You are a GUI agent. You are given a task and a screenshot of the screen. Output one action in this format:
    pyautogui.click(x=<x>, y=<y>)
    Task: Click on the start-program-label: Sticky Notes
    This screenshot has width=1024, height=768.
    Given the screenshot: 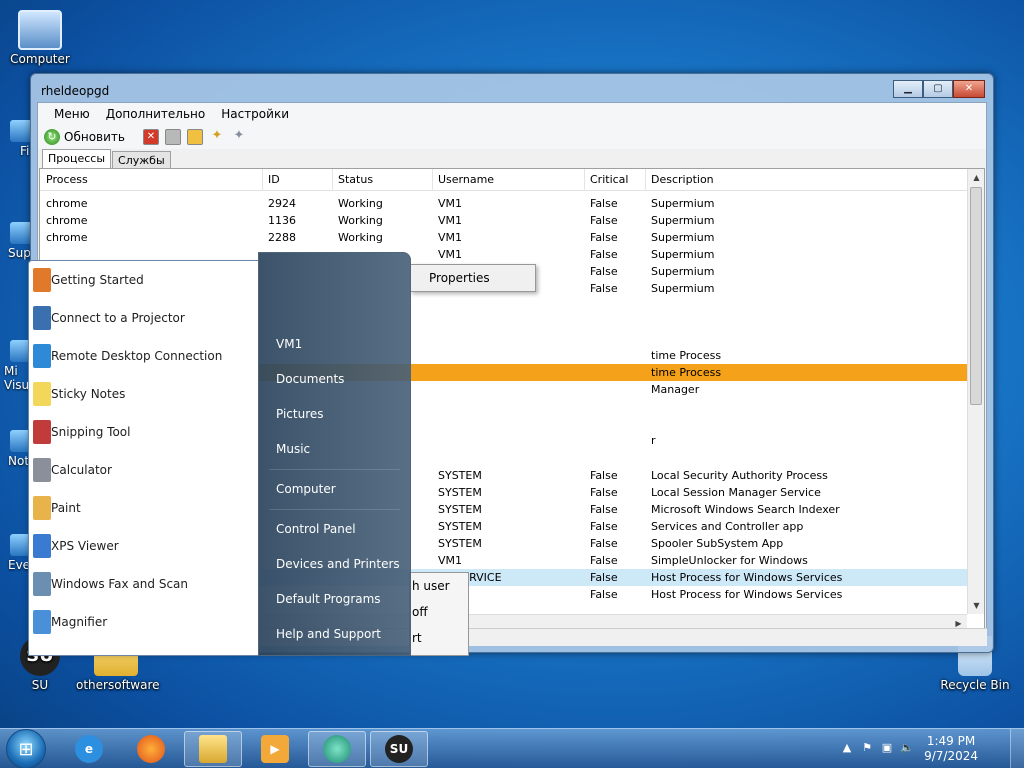 What is the action you would take?
    pyautogui.click(x=88, y=394)
    